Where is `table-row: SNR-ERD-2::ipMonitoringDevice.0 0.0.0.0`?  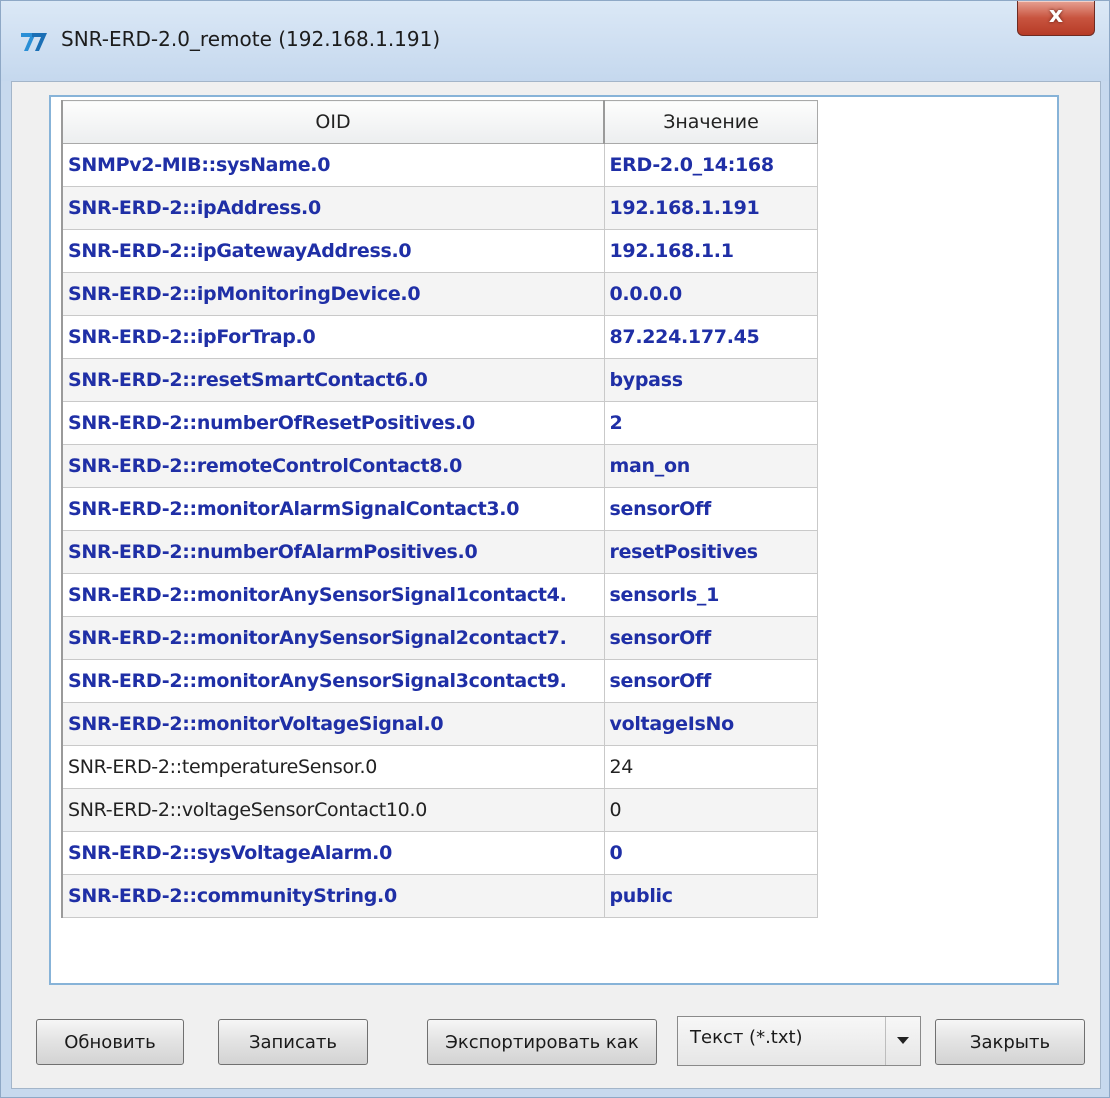 table-row: SNR-ERD-2::ipMonitoringDevice.0 0.0.0.0 is located at coordinates (439, 294).